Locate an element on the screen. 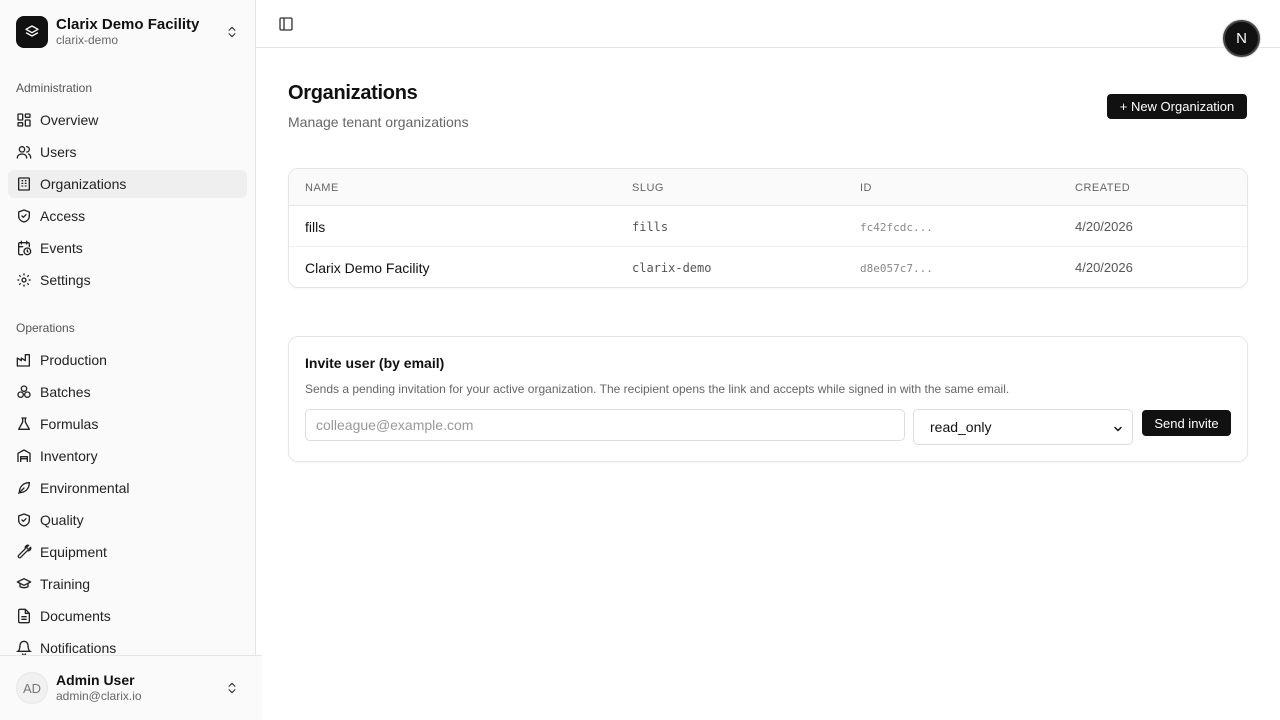 Image resolution: width=1280 pixels, height=720 pixels. building-icon is located at coordinates (24, 184).